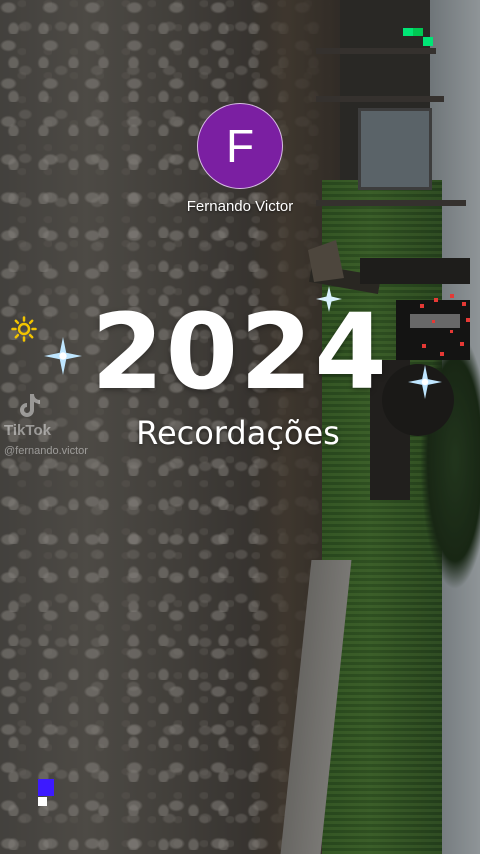 Image resolution: width=480 pixels, height=854 pixels. What do you see at coordinates (240, 206) in the screenshot?
I see `author-name: Fernando Victor` at bounding box center [240, 206].